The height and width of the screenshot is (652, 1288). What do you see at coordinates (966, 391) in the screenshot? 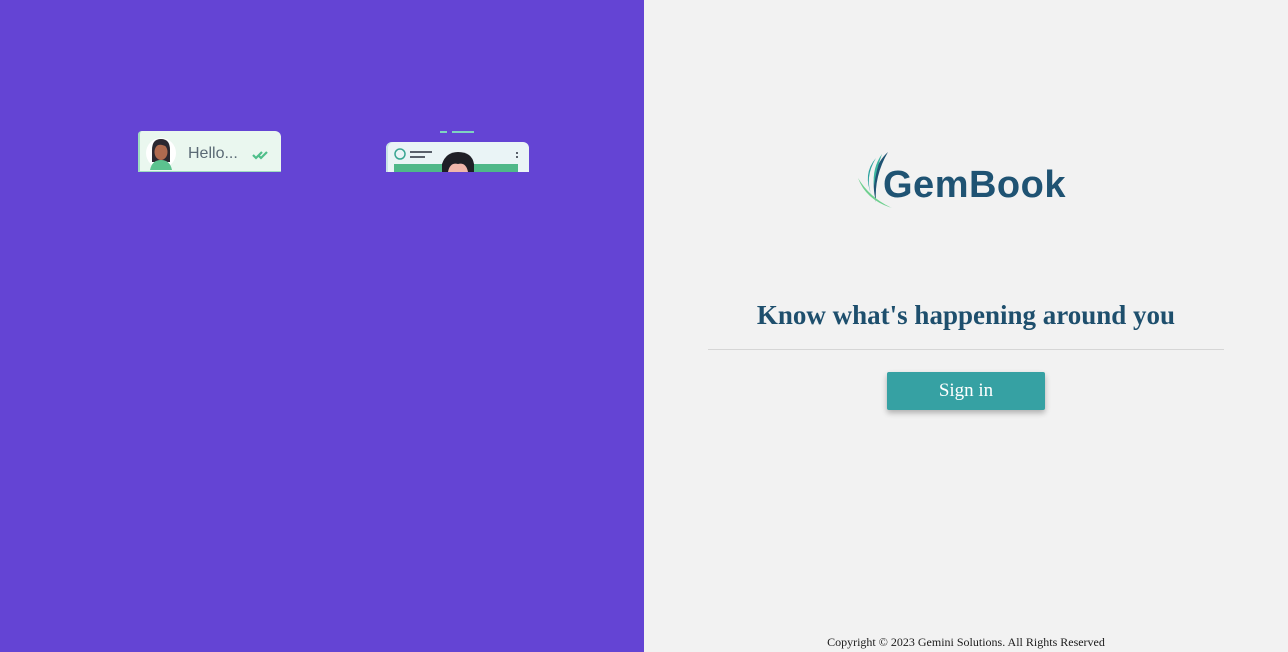
I see `sign-in-button: Sign in` at bounding box center [966, 391].